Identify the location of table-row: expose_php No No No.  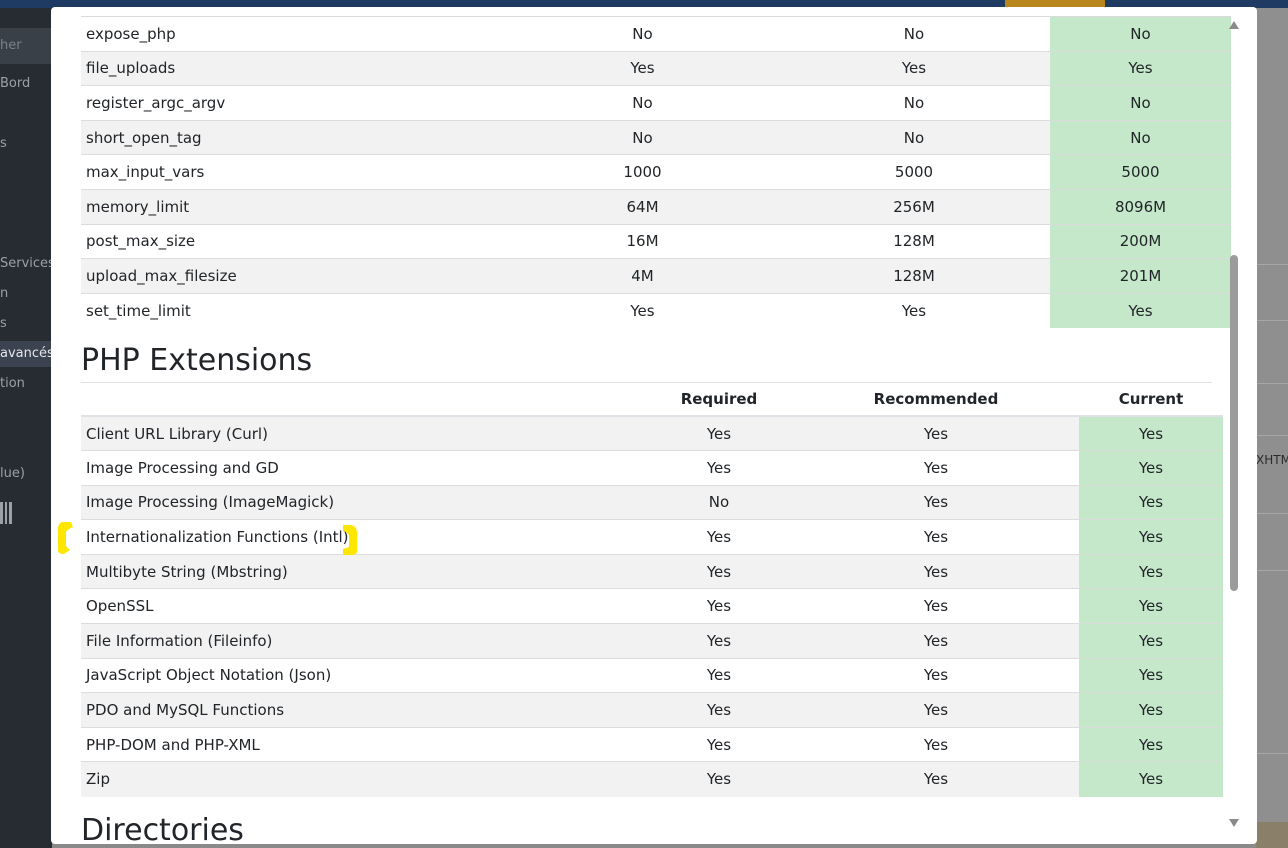
(656, 34).